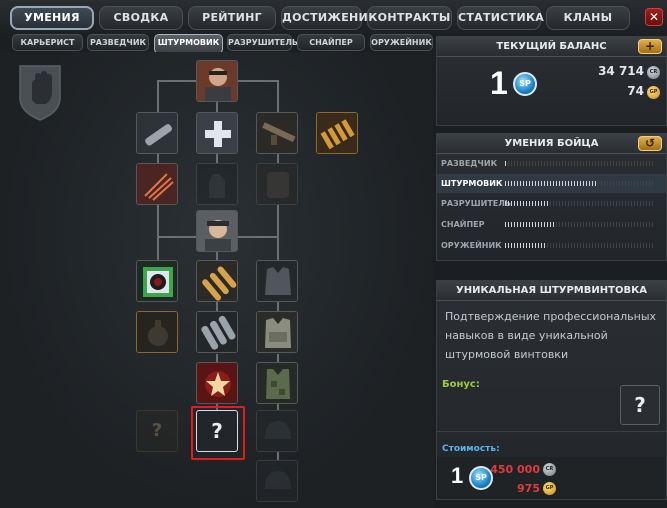 This screenshot has height=508, width=667. I want to click on skills-title: УМЕНИЯ БОЙЦА, so click(551, 143).